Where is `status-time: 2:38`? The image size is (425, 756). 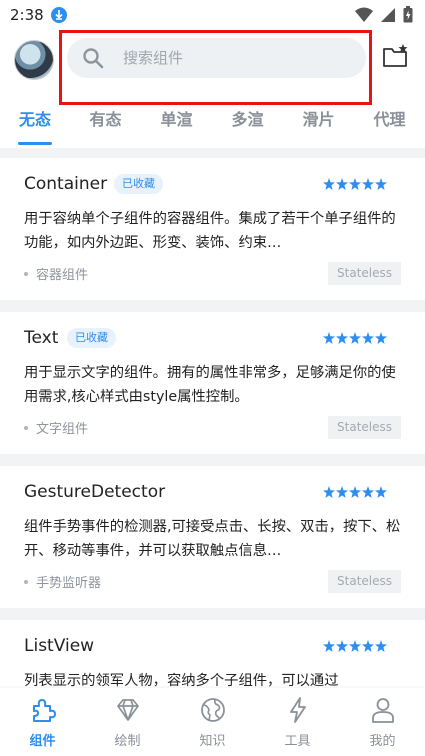
status-time: 2:38 is located at coordinates (27, 15).